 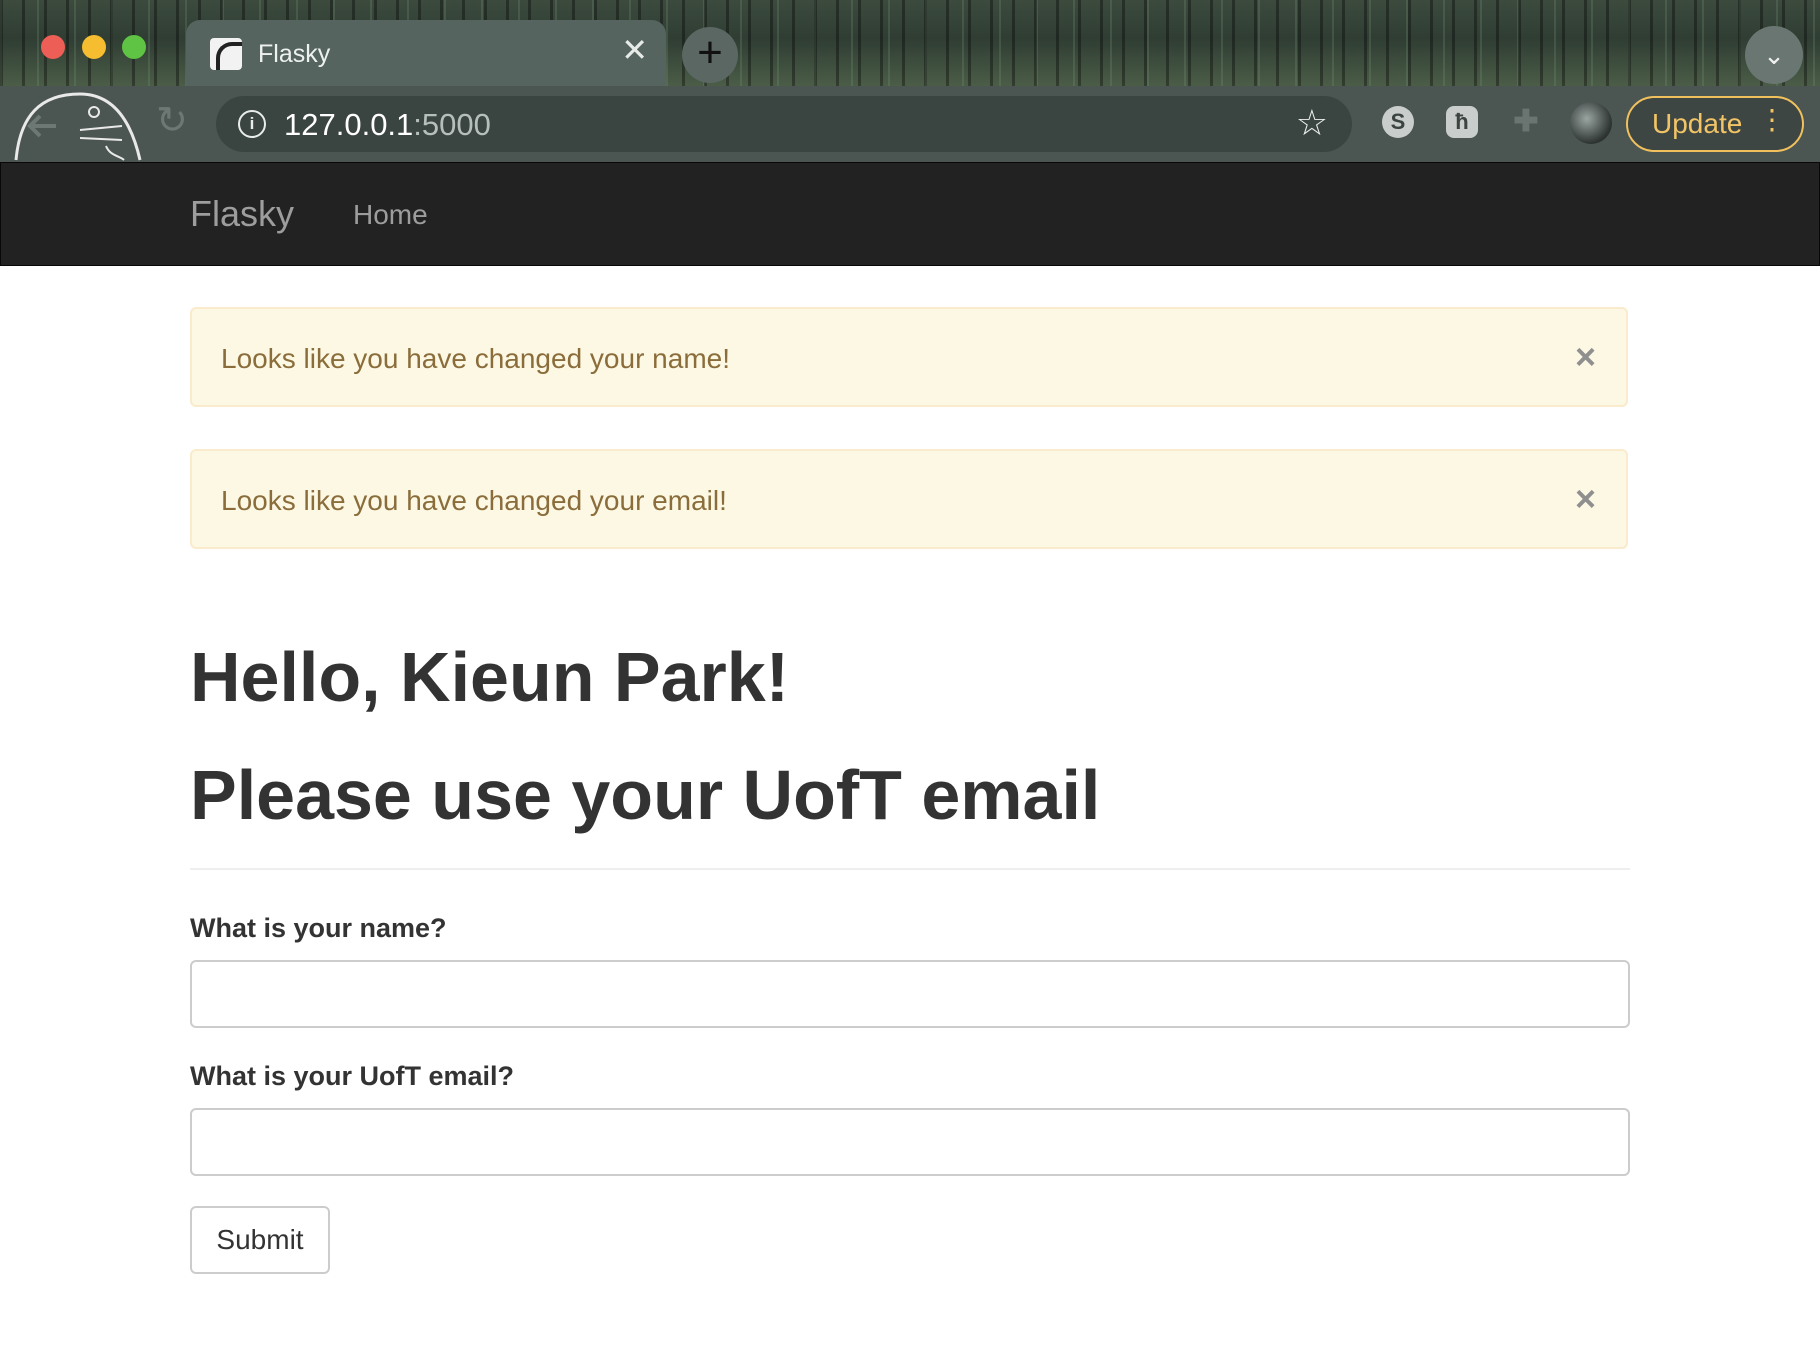 I want to click on email-label: What is your UofT email?, so click(x=352, y=1076).